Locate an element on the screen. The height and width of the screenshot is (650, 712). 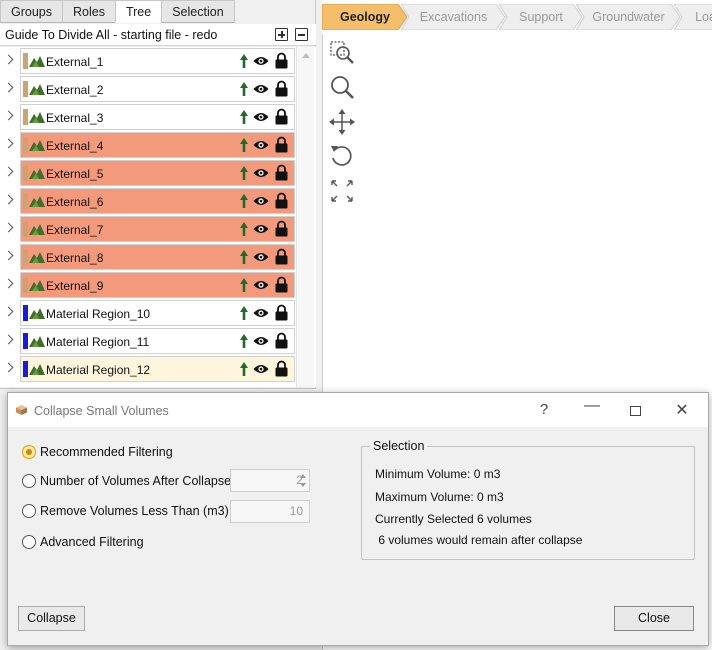
radio-recommended is located at coordinates (29, 452).